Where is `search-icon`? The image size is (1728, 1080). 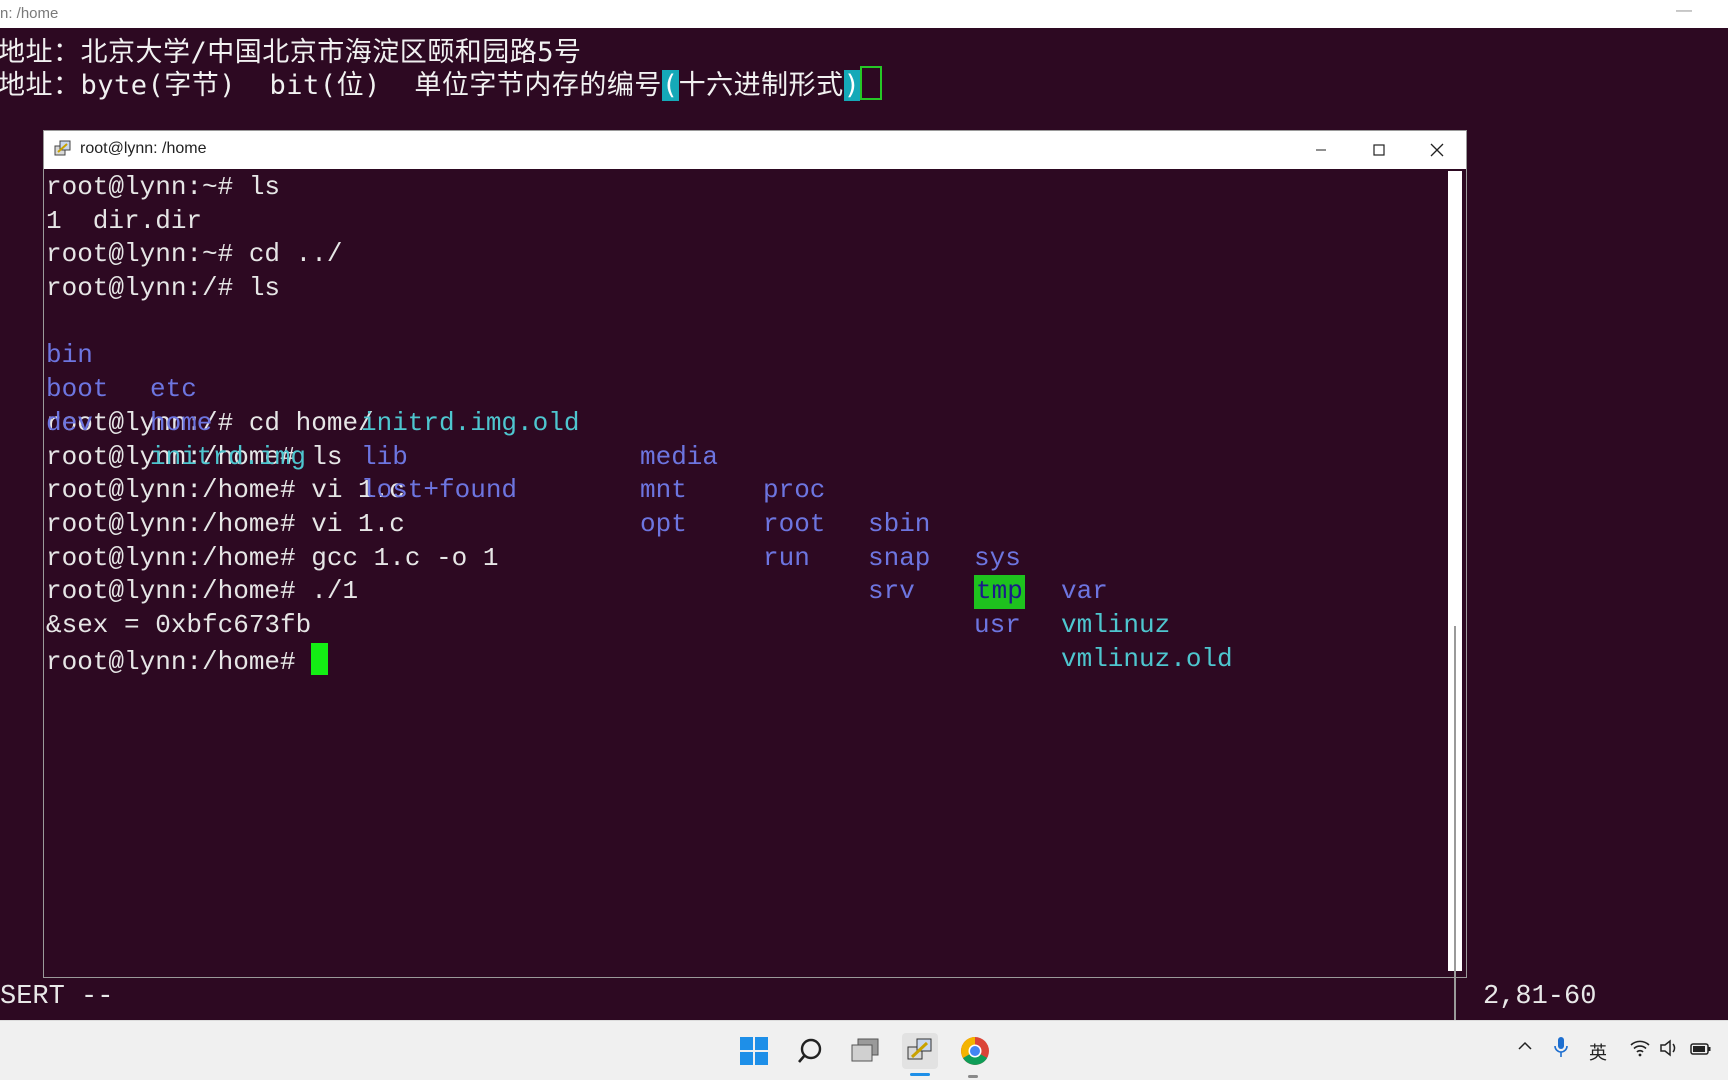
search-icon is located at coordinates (810, 1050).